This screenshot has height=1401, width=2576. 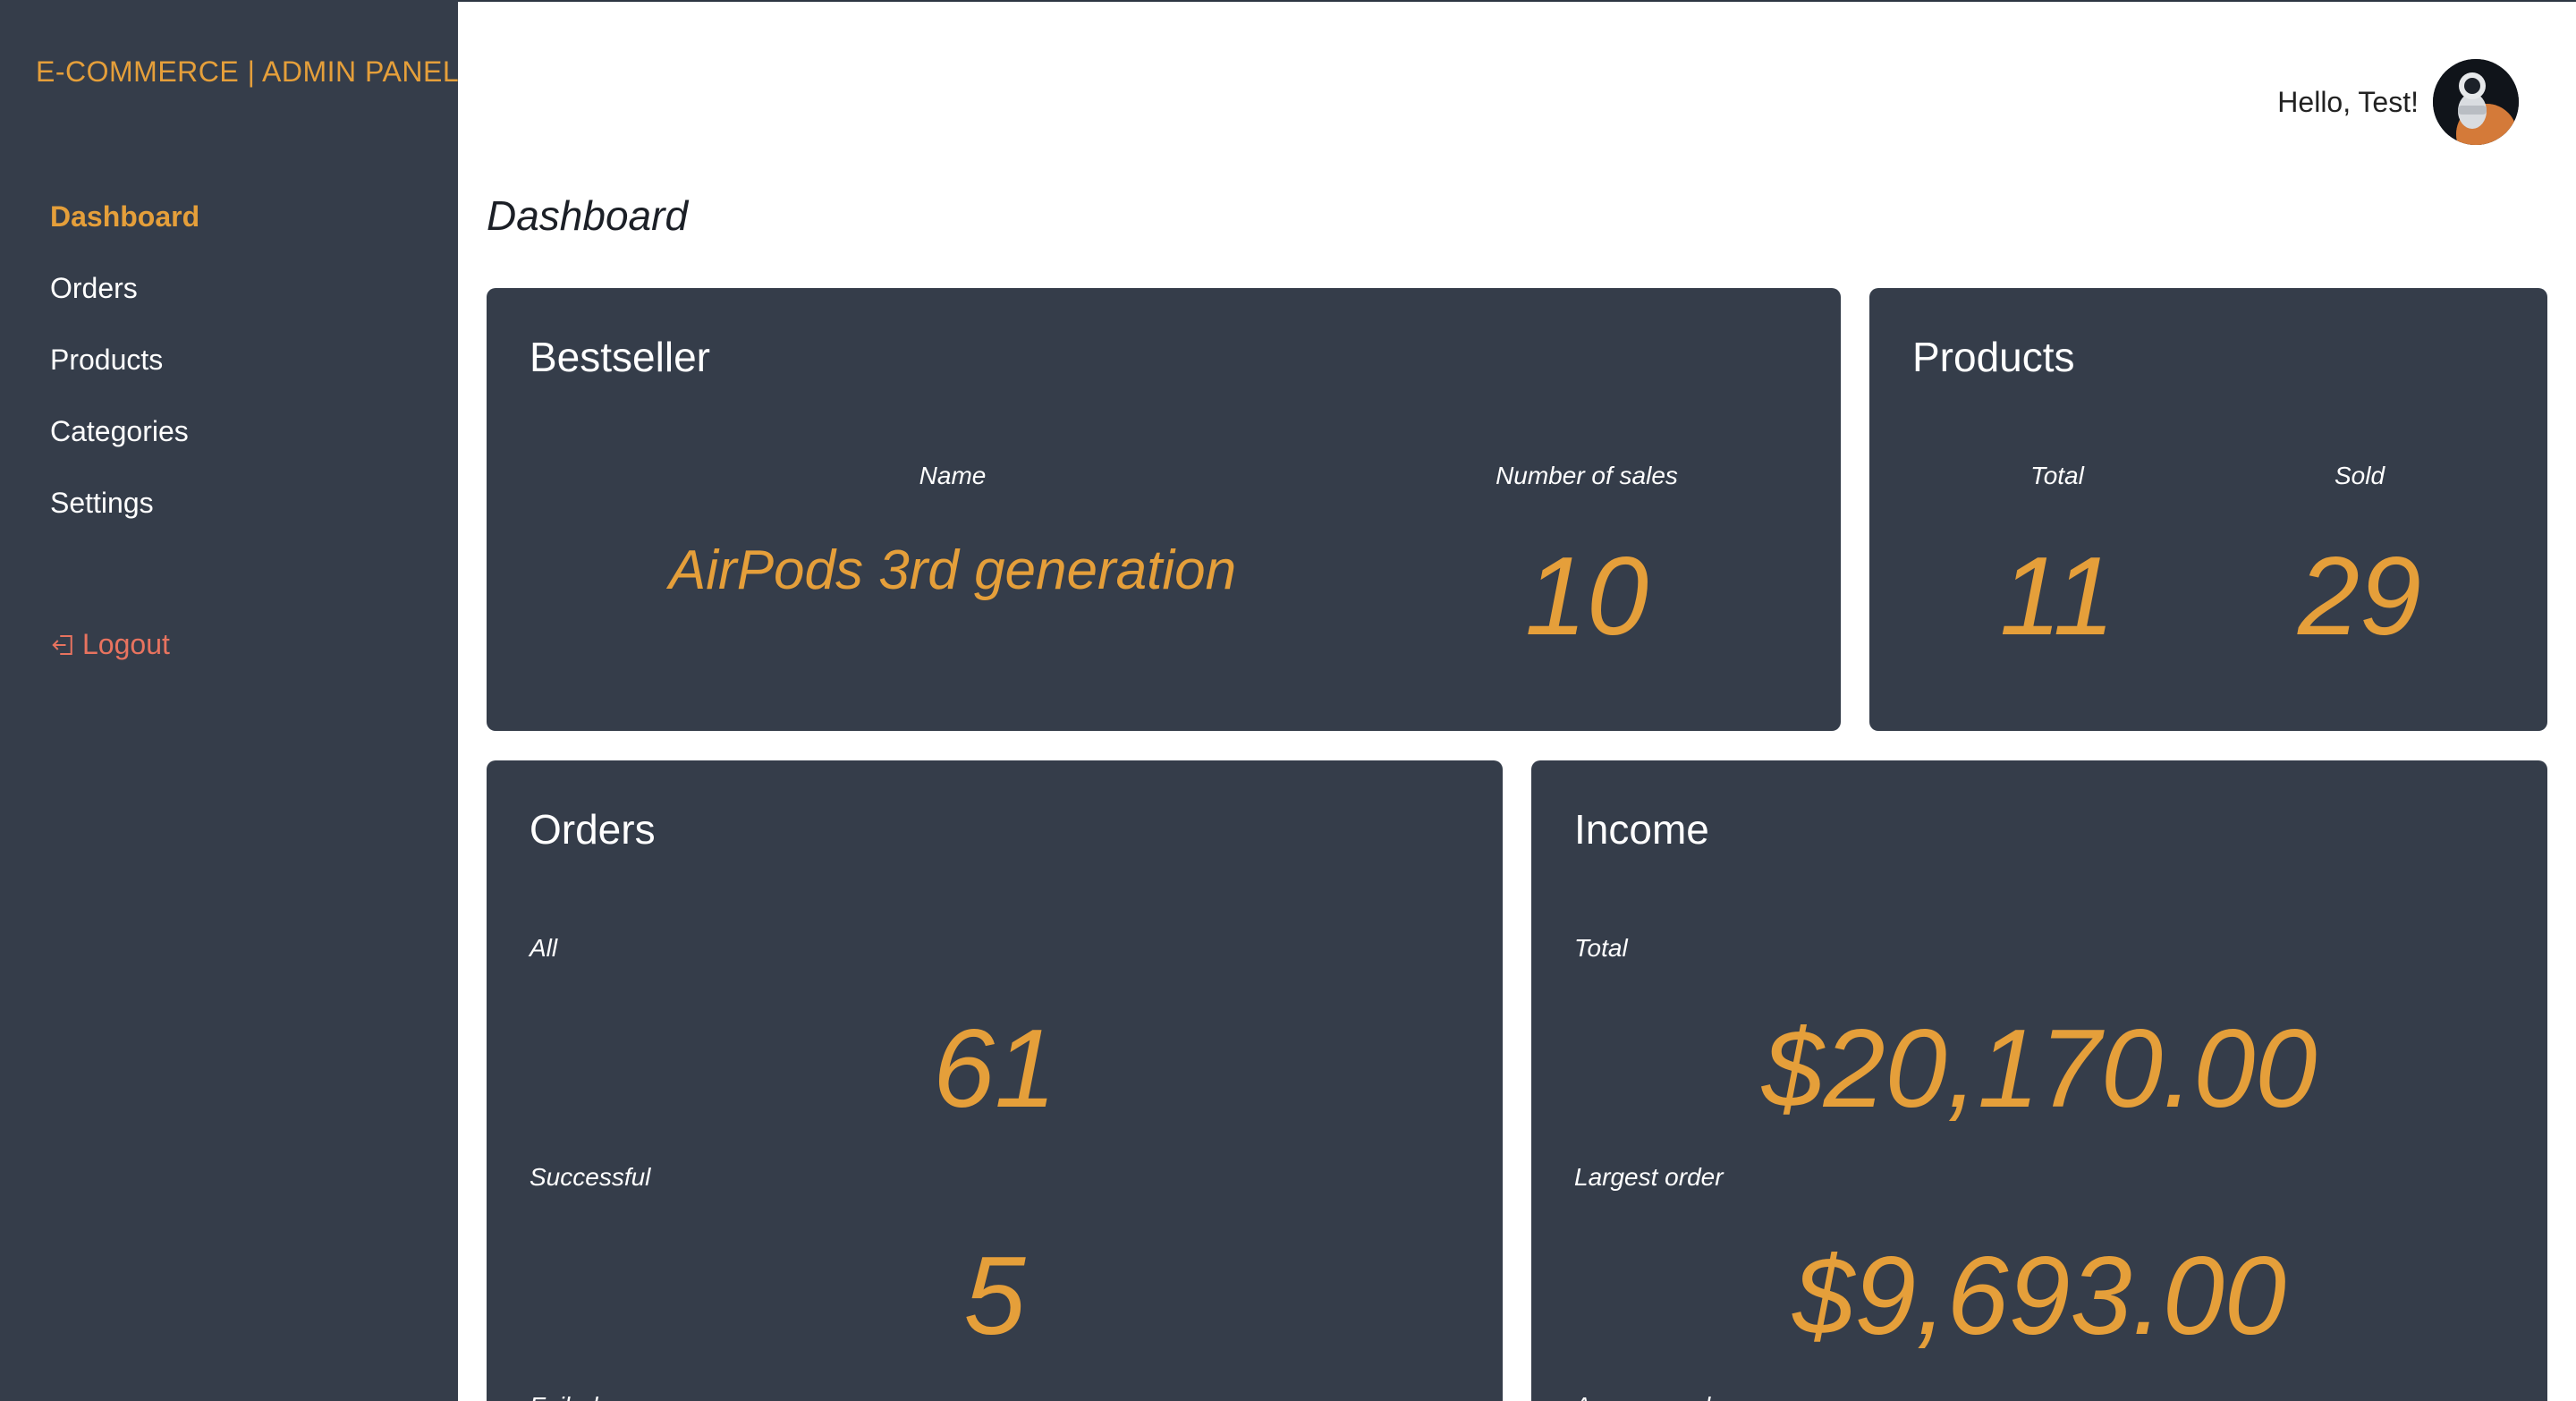 What do you see at coordinates (544, 948) in the screenshot?
I see `orders-all-label: All` at bounding box center [544, 948].